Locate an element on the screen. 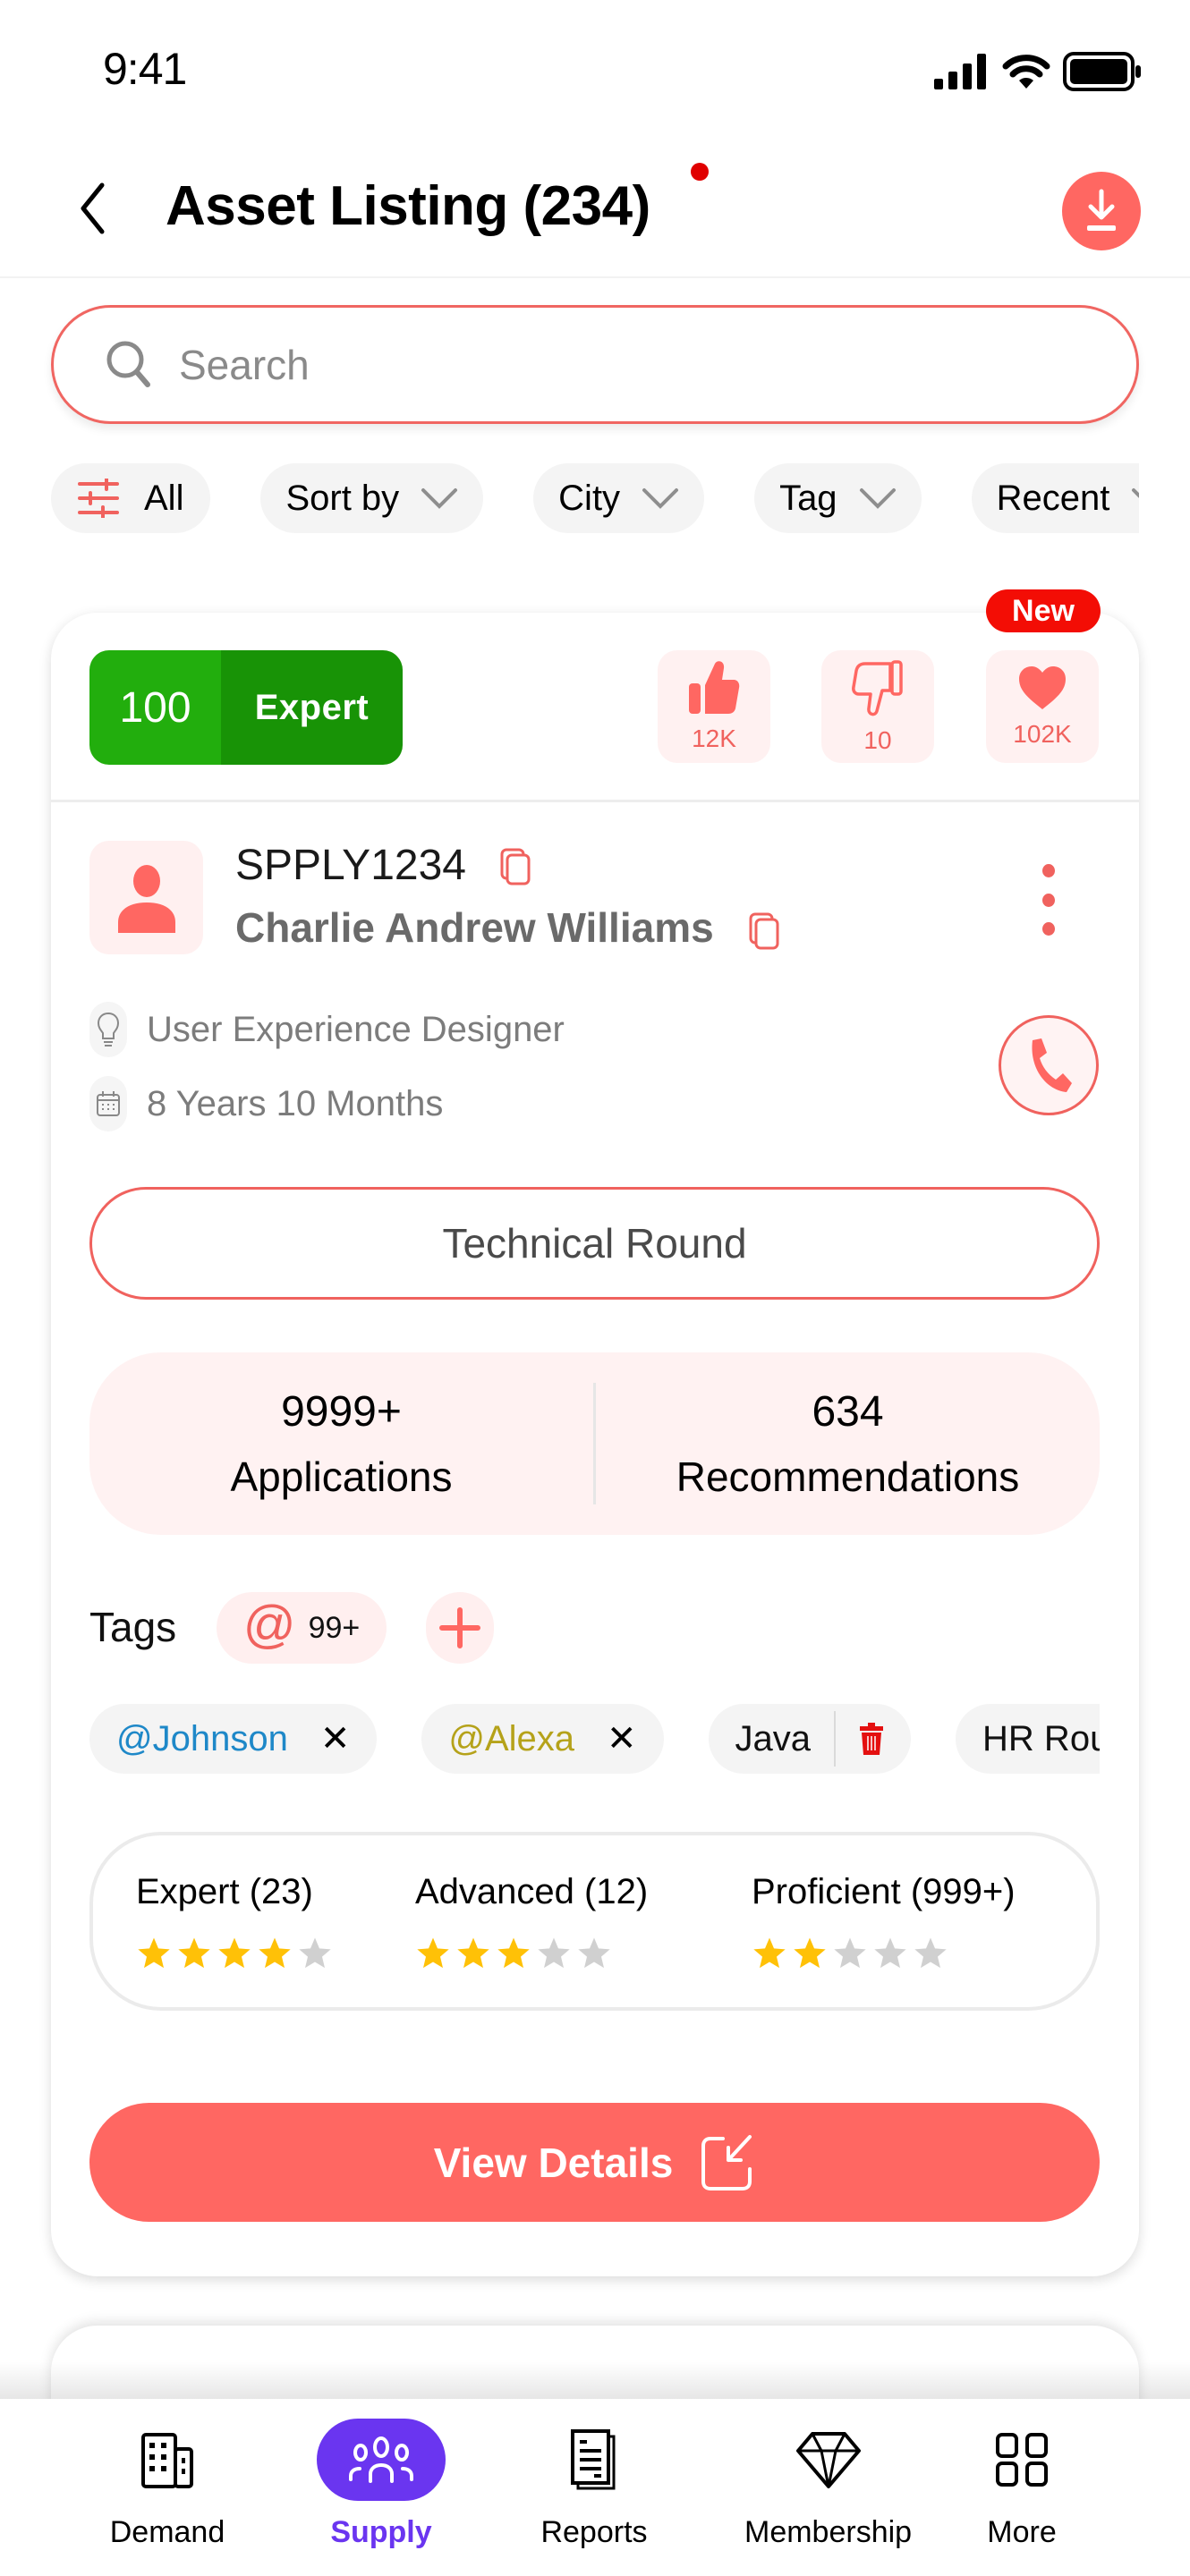 The height and width of the screenshot is (2576, 1190). favorite-button: 102K is located at coordinates (1042, 706).